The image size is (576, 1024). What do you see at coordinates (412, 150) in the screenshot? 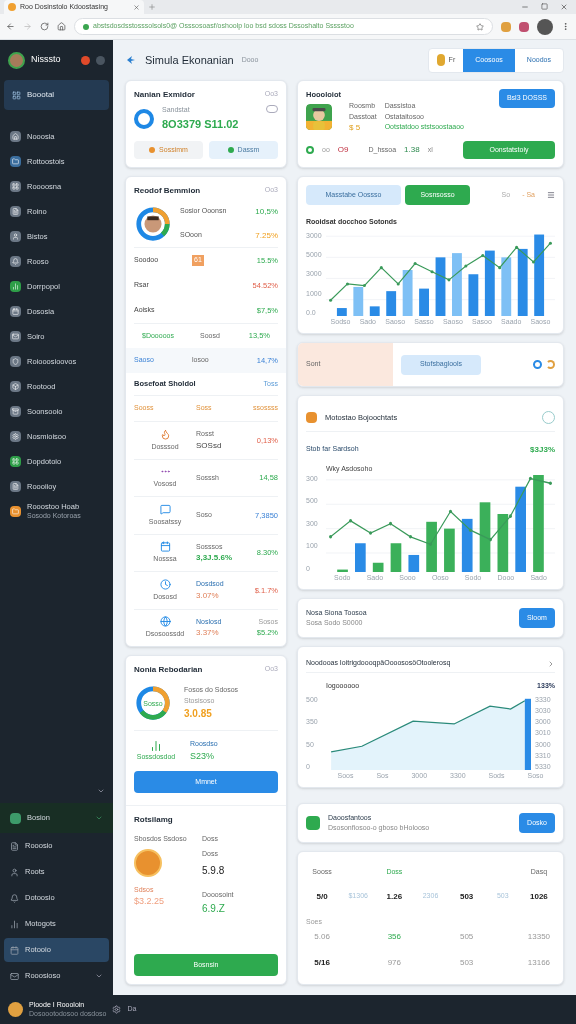
I see `stat-value: 1.38` at bounding box center [412, 150].